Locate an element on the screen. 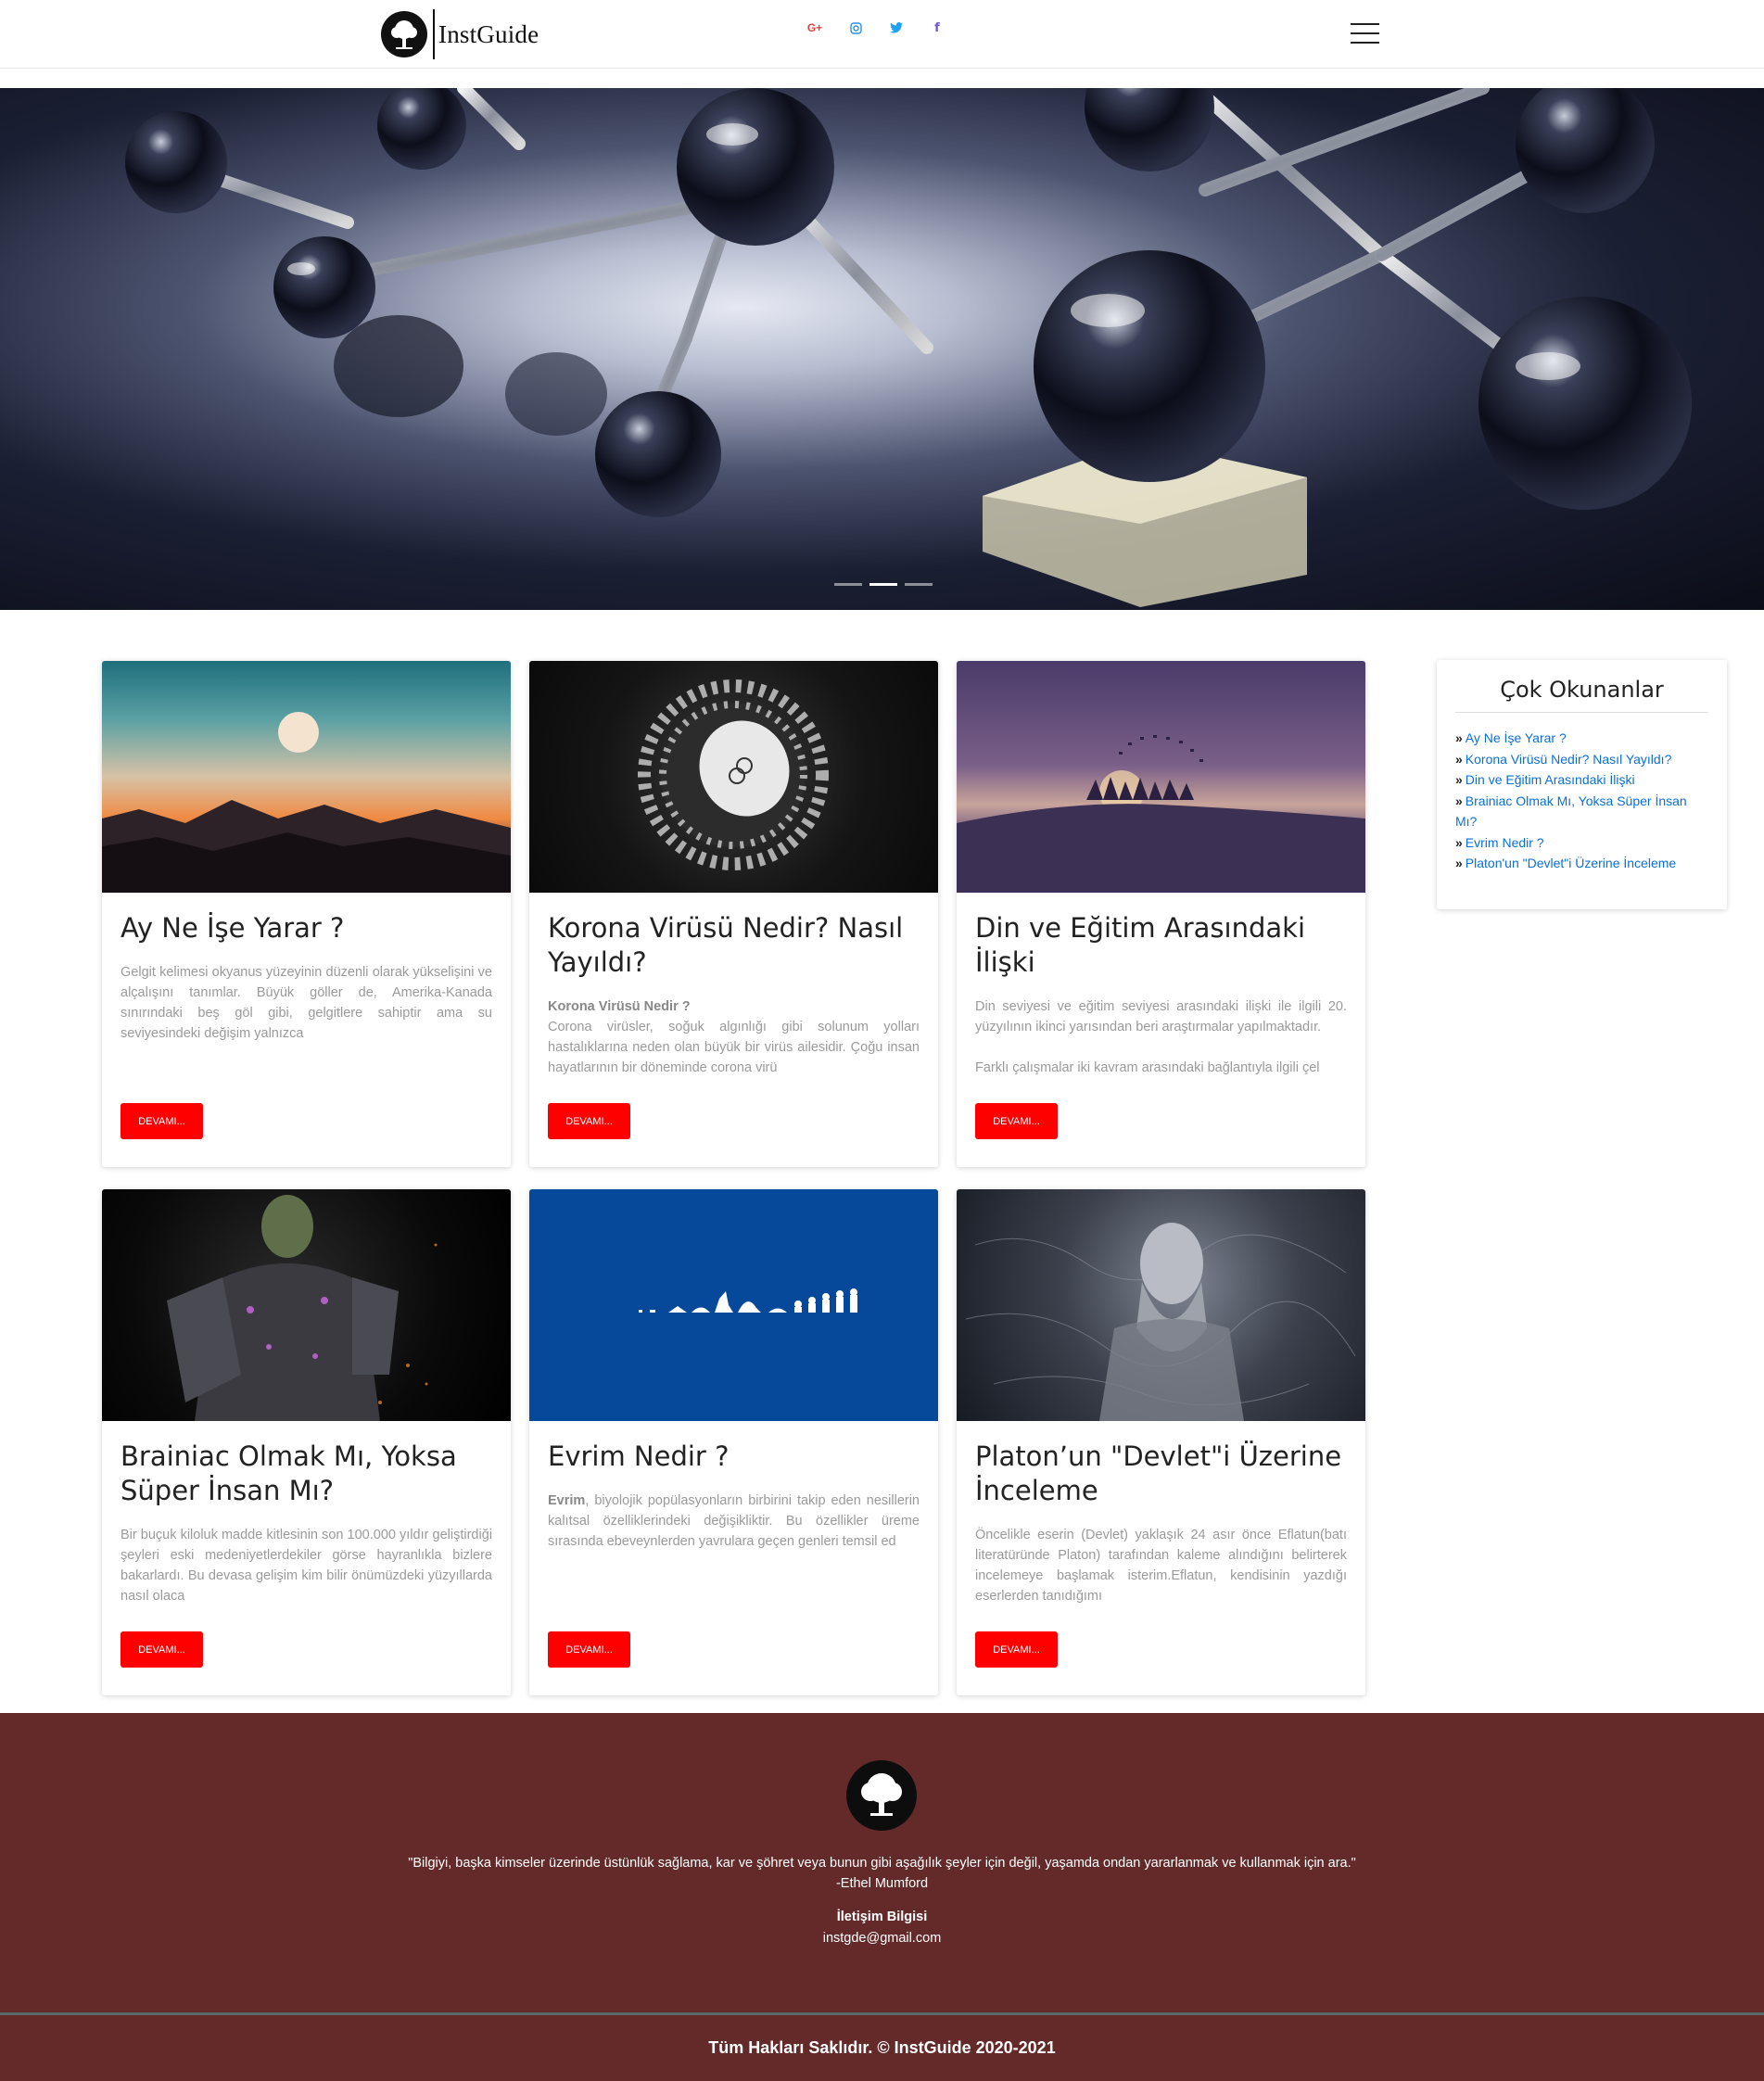 Image resolution: width=1764 pixels, height=2081 pixels. instagram-icon is located at coordinates (855, 28).